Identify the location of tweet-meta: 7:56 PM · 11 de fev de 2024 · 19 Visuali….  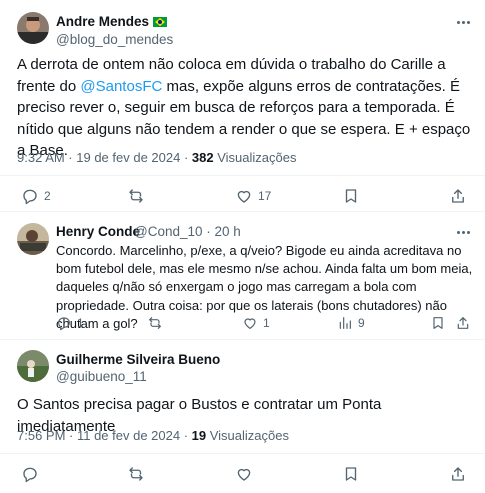
(153, 435).